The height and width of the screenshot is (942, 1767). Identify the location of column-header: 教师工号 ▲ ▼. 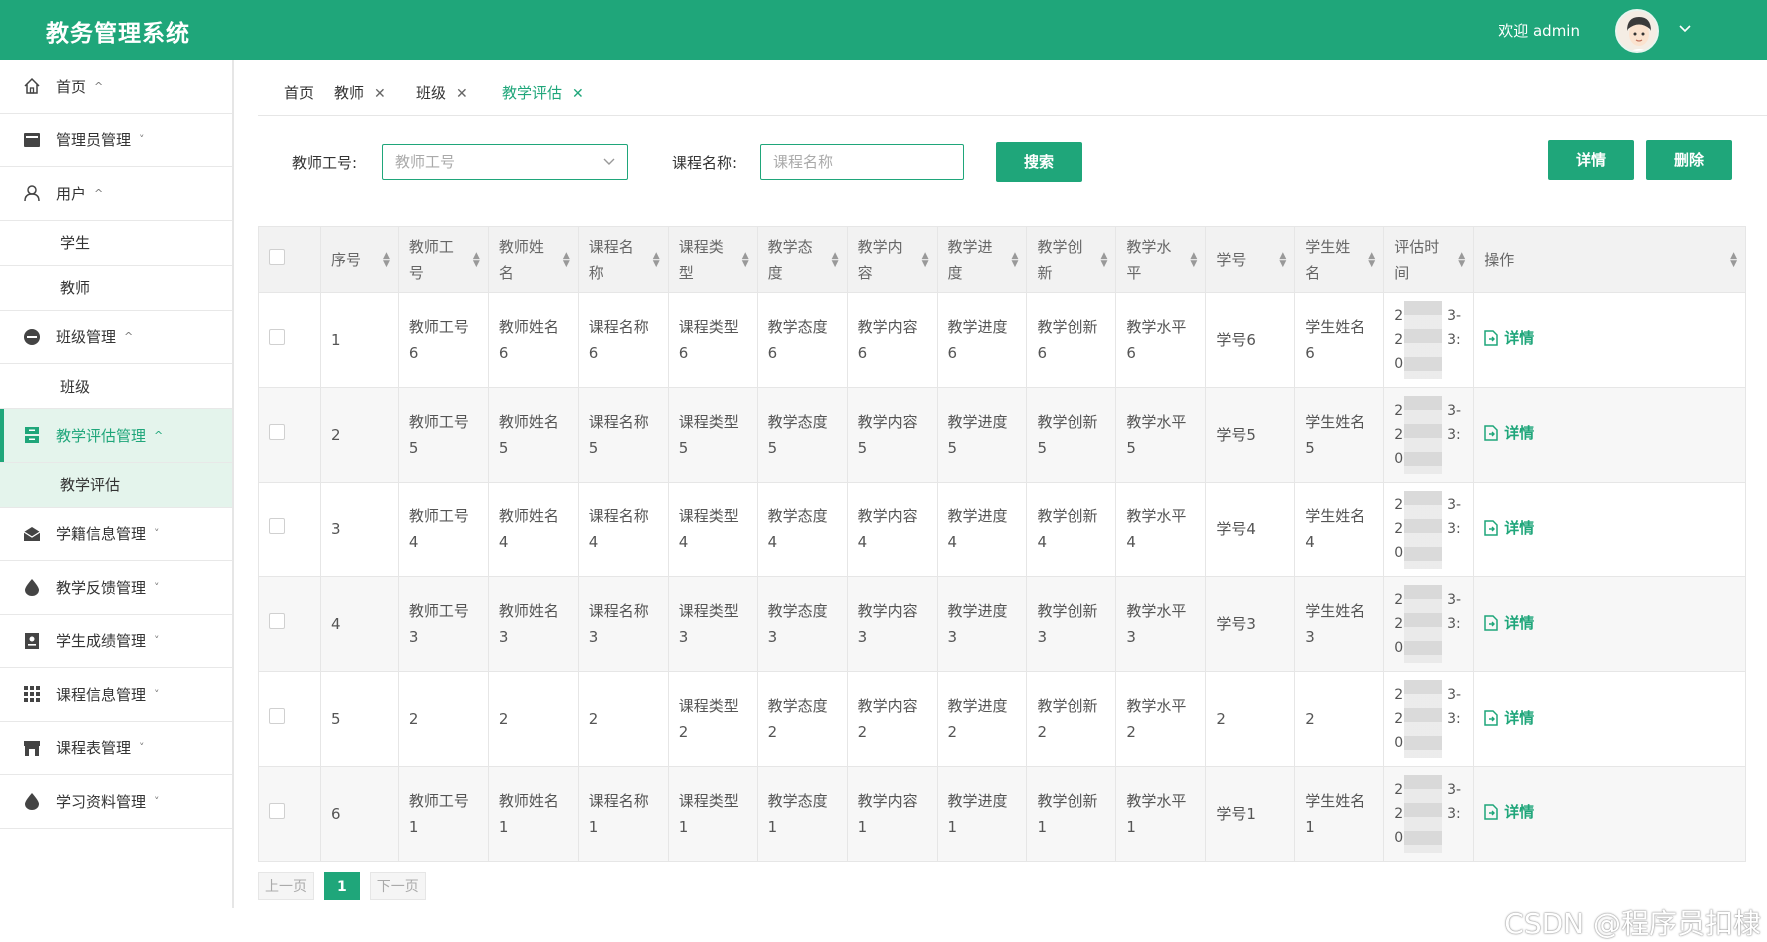
(443, 259).